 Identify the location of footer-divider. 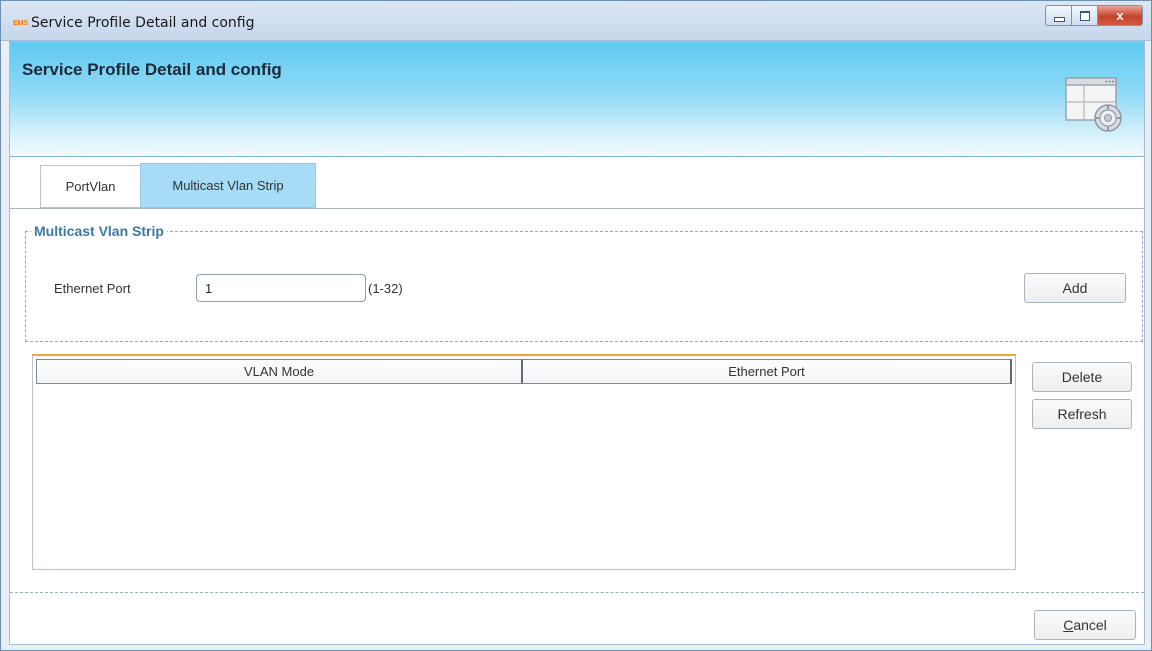
(577, 592).